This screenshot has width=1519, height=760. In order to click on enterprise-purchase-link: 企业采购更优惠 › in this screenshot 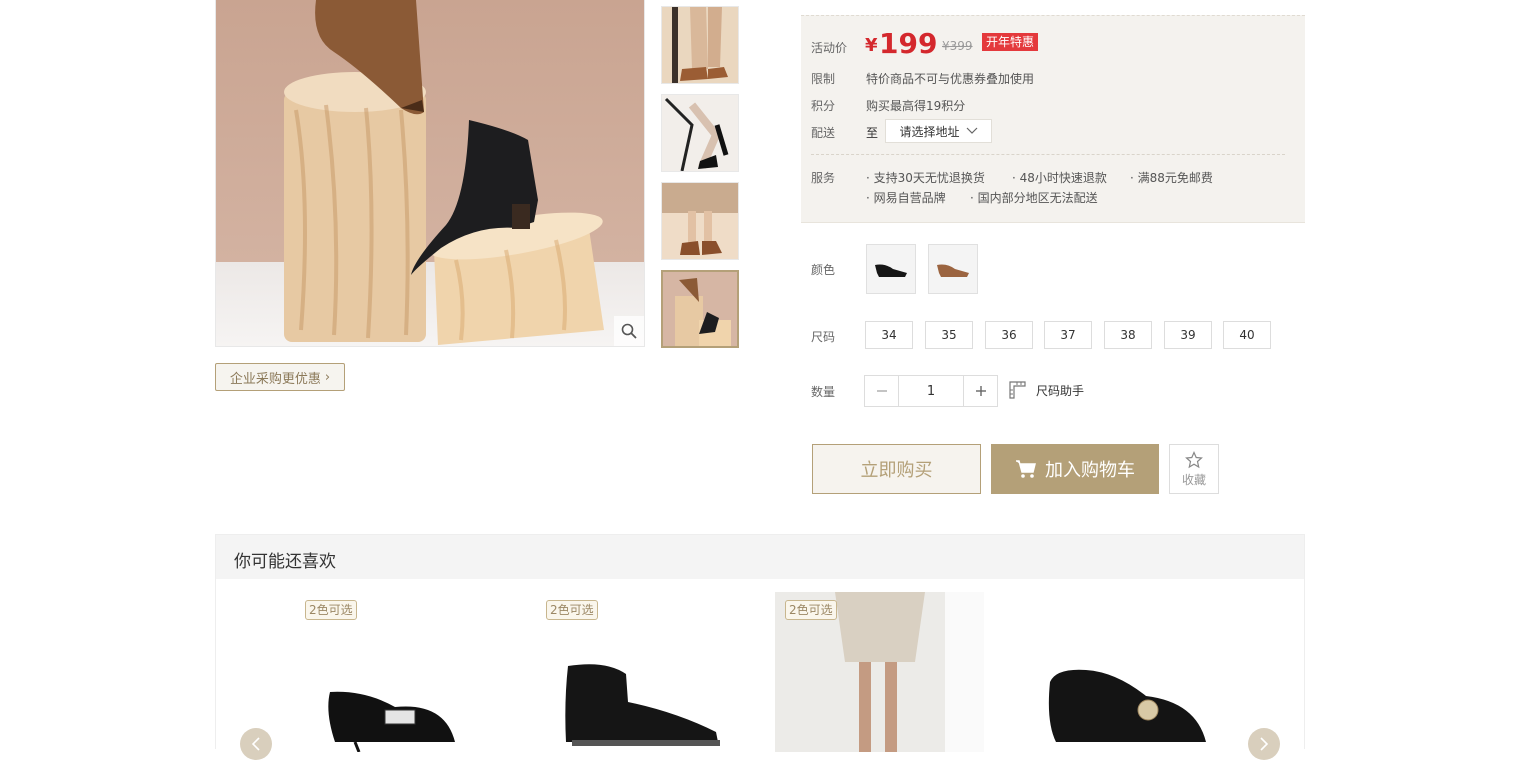, I will do `click(280, 377)`.